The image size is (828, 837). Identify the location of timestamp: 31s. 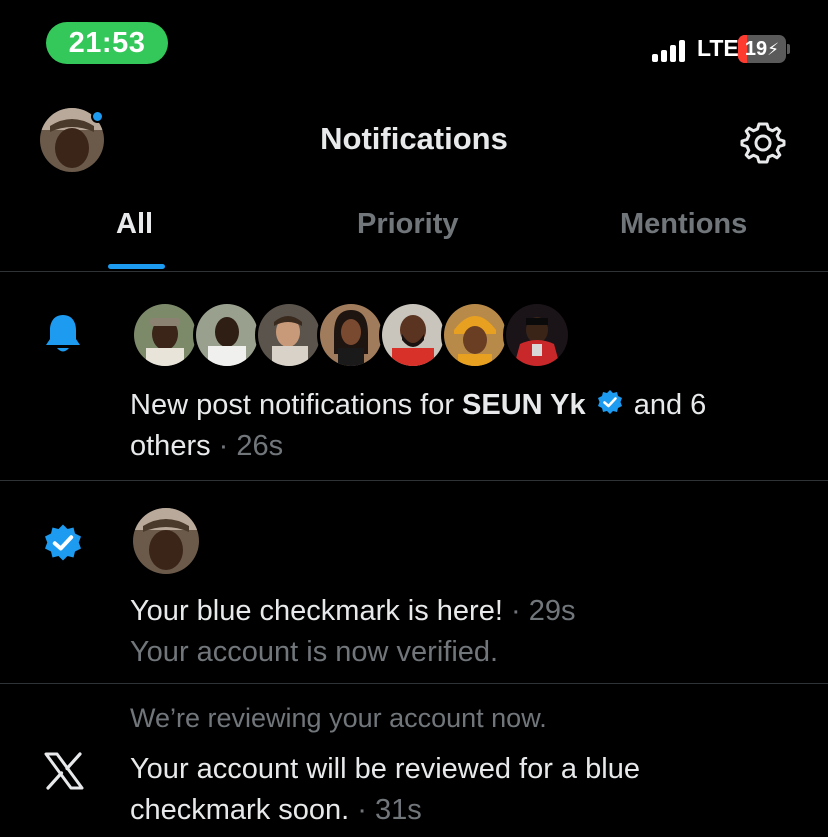
(398, 810).